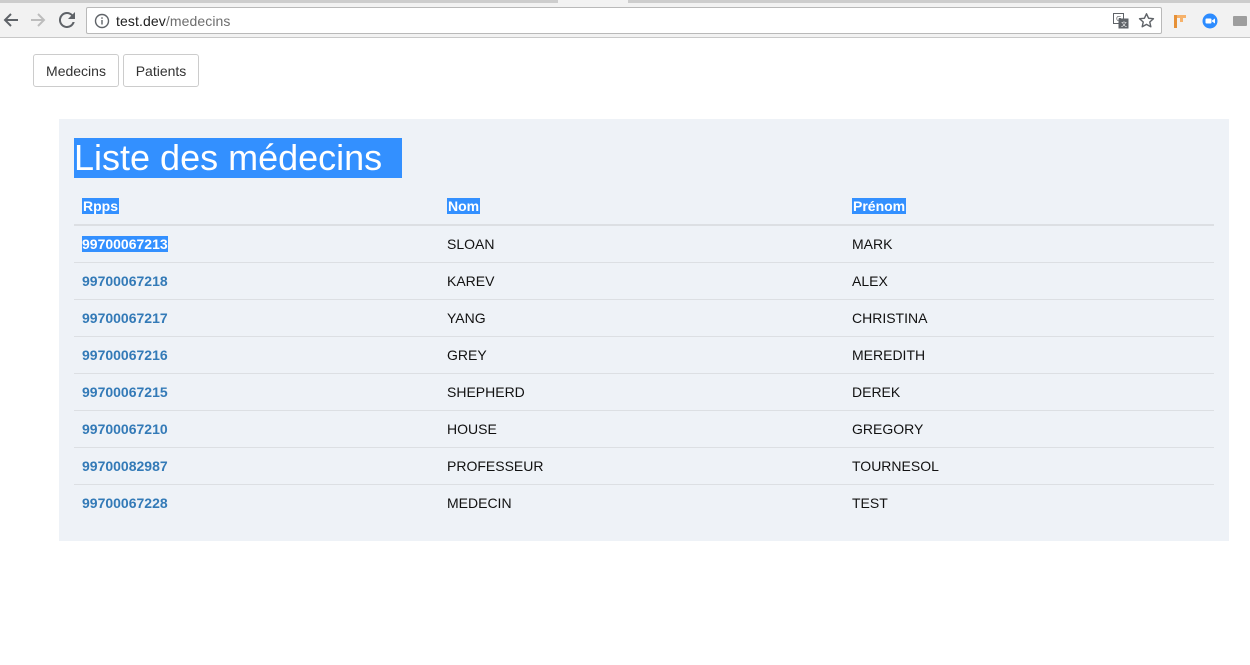  I want to click on header-rpps-label: Rpps, so click(100, 205).